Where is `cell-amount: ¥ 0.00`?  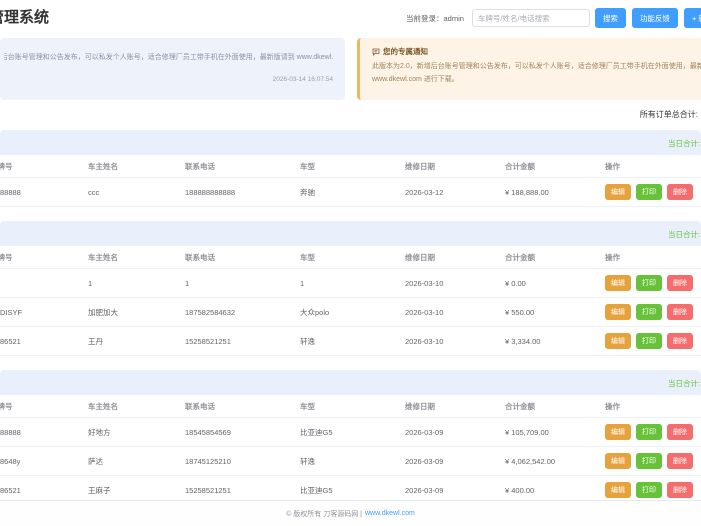
cell-amount: ¥ 0.00 is located at coordinates (555, 283).